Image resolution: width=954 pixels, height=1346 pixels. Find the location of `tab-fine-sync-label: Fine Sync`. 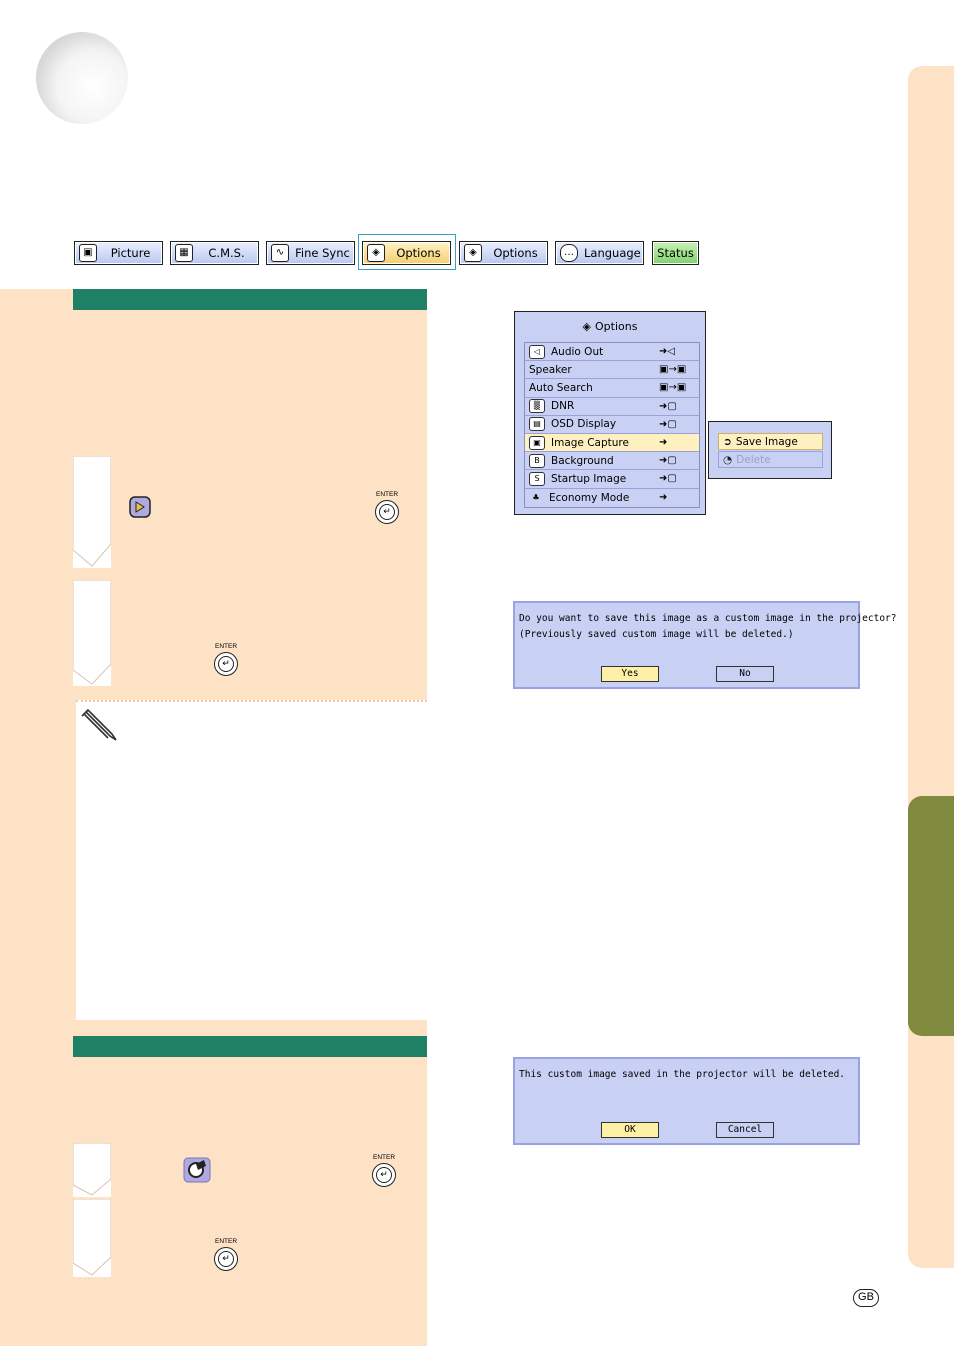

tab-fine-sync-label: Fine Sync is located at coordinates (322, 253).